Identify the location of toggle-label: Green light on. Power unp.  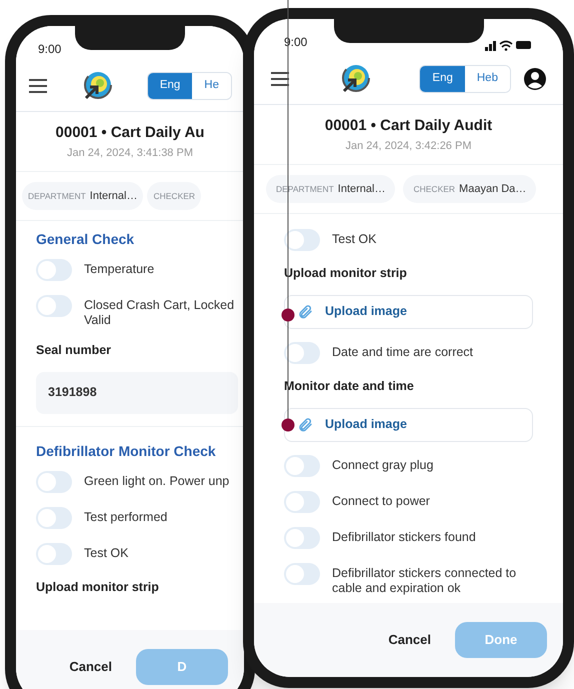
(157, 480).